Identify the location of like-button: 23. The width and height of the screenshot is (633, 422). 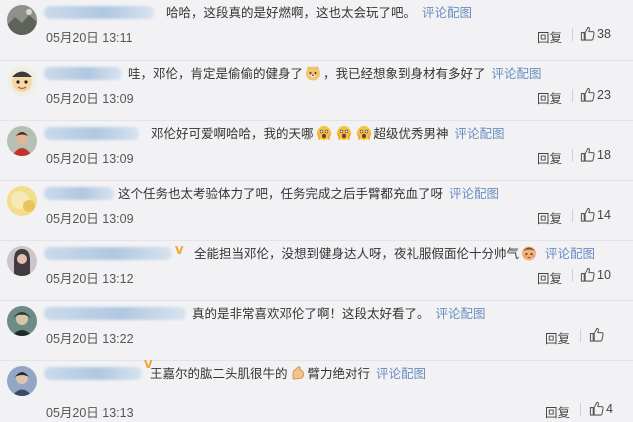
(595, 94).